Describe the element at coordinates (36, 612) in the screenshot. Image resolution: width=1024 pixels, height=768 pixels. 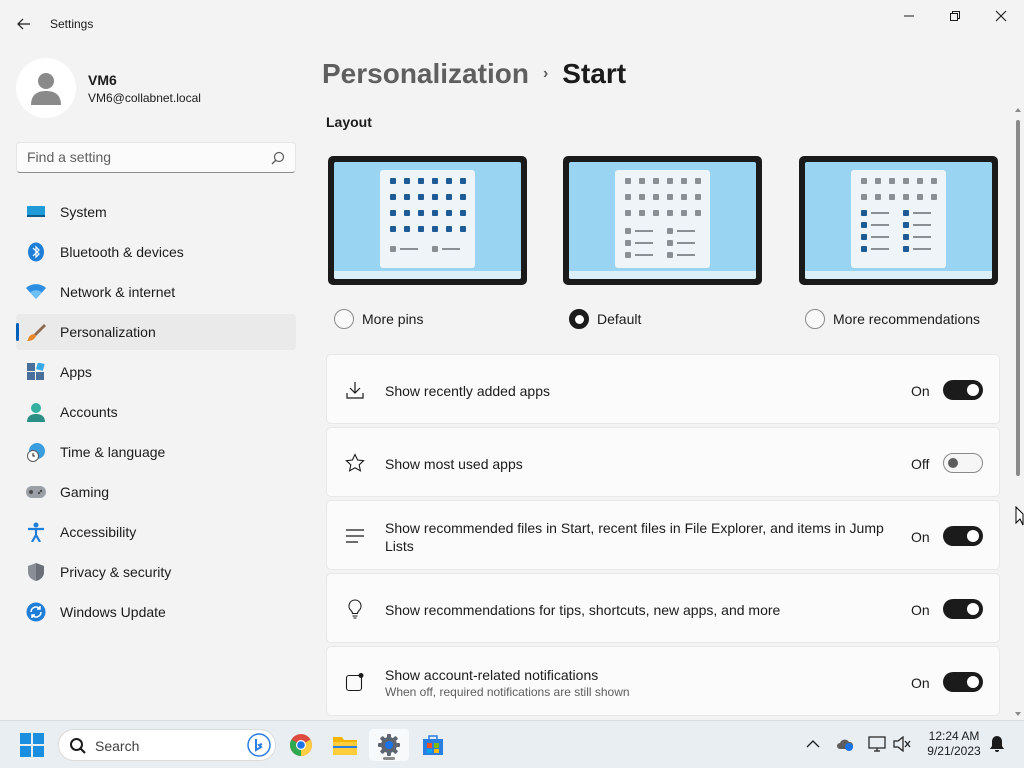
I see `update-icon` at that location.